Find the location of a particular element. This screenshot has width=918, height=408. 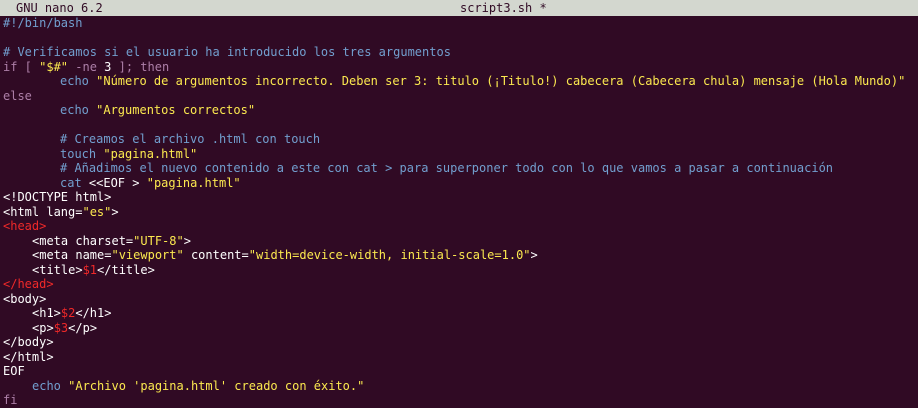

code-line: cat <<EOF > "pagina.html" is located at coordinates (150, 182).